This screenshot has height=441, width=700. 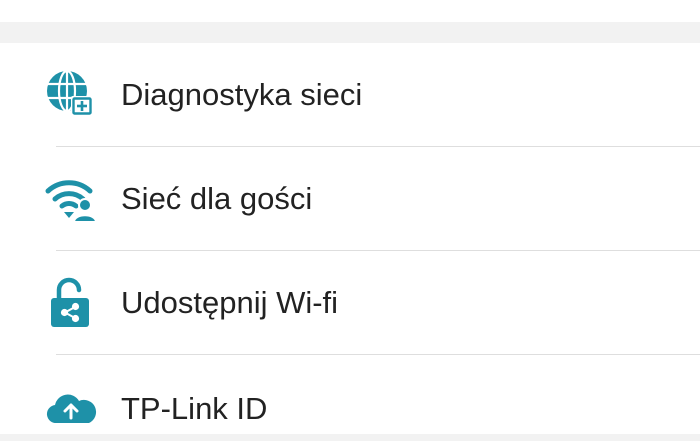 I want to click on menu-item-label: TP-Link ID, so click(x=194, y=408).